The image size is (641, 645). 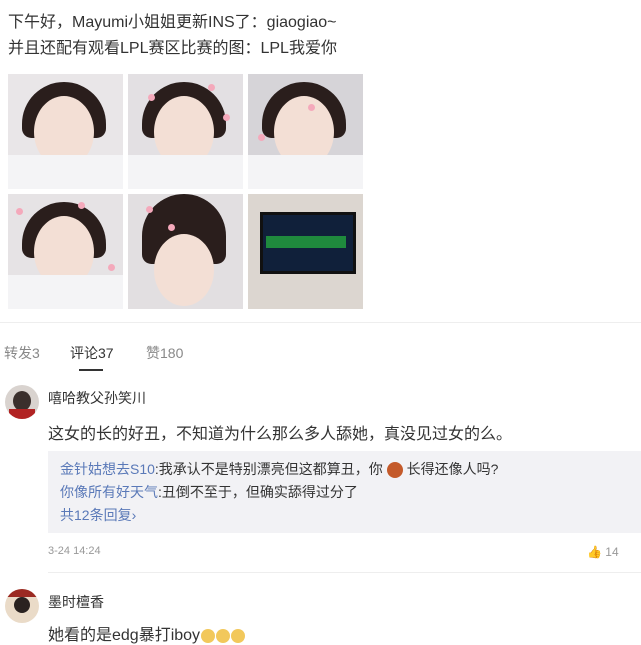 What do you see at coordinates (109, 492) in the screenshot?
I see `reply-username: 你像所有好天气` at bounding box center [109, 492].